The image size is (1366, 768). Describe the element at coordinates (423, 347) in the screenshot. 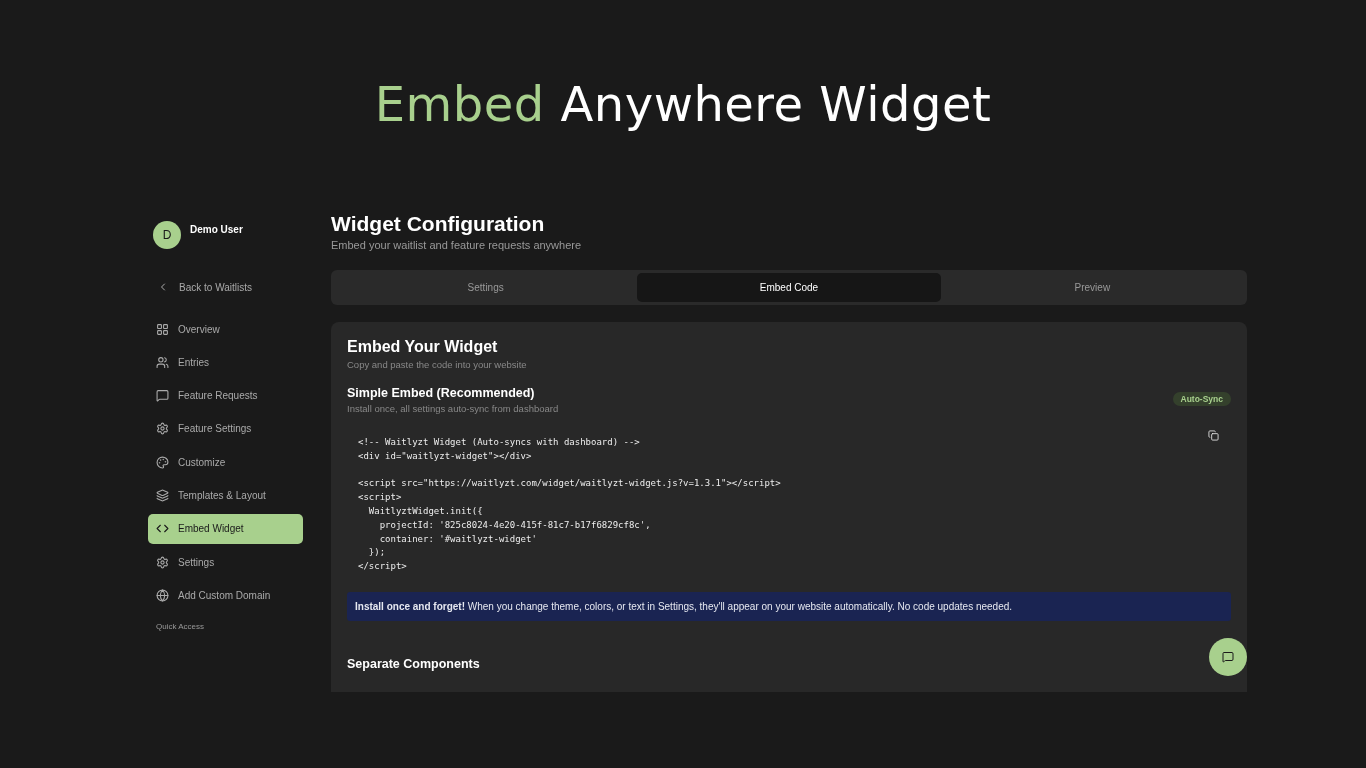

I see `card-title: Embed Your Widget` at that location.